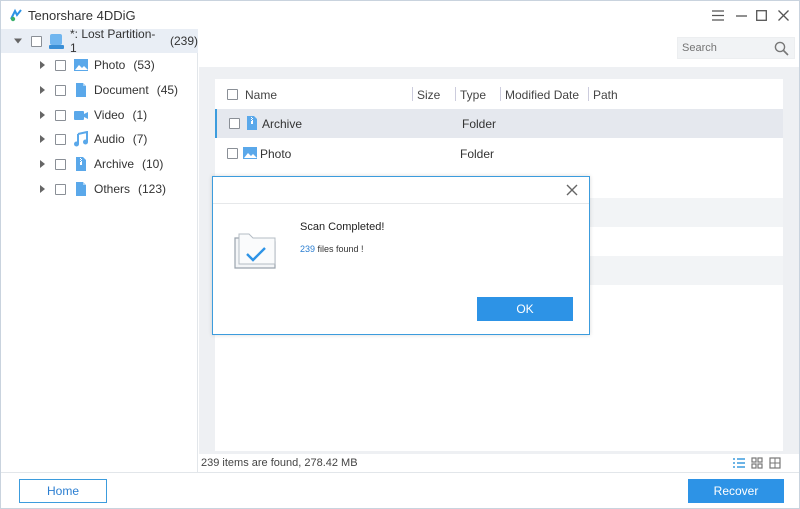 The height and width of the screenshot is (509, 800). What do you see at coordinates (81, 115) in the screenshot?
I see `video-icon` at bounding box center [81, 115].